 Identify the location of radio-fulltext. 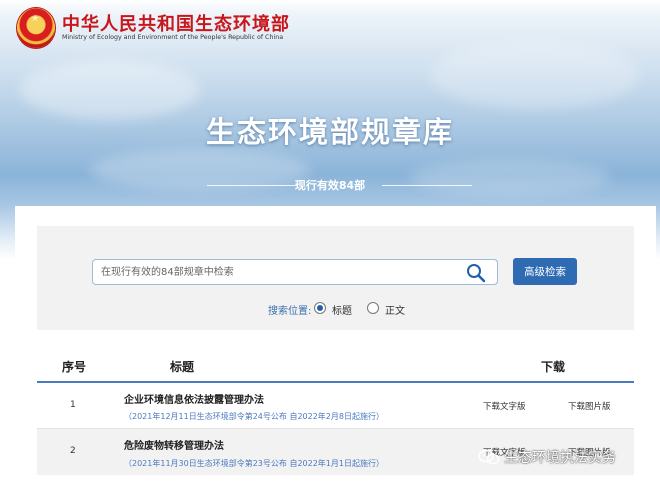
(373, 308).